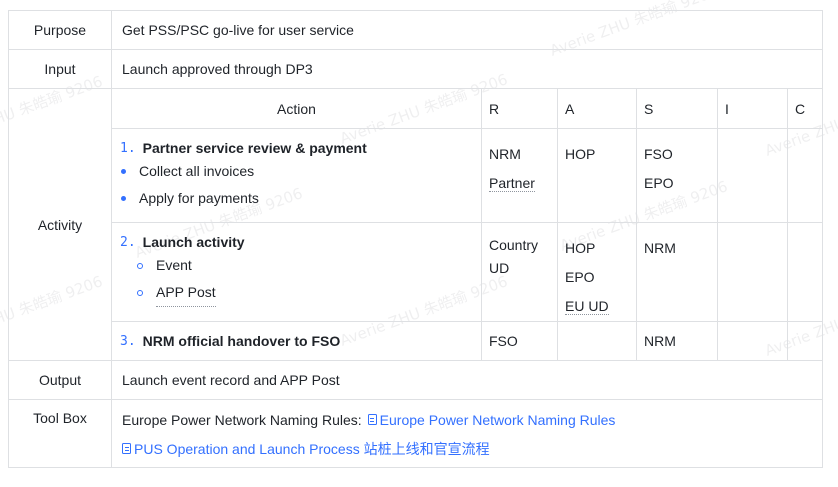 The image size is (838, 487). I want to click on action-title-text: Launch activity, so click(193, 242).